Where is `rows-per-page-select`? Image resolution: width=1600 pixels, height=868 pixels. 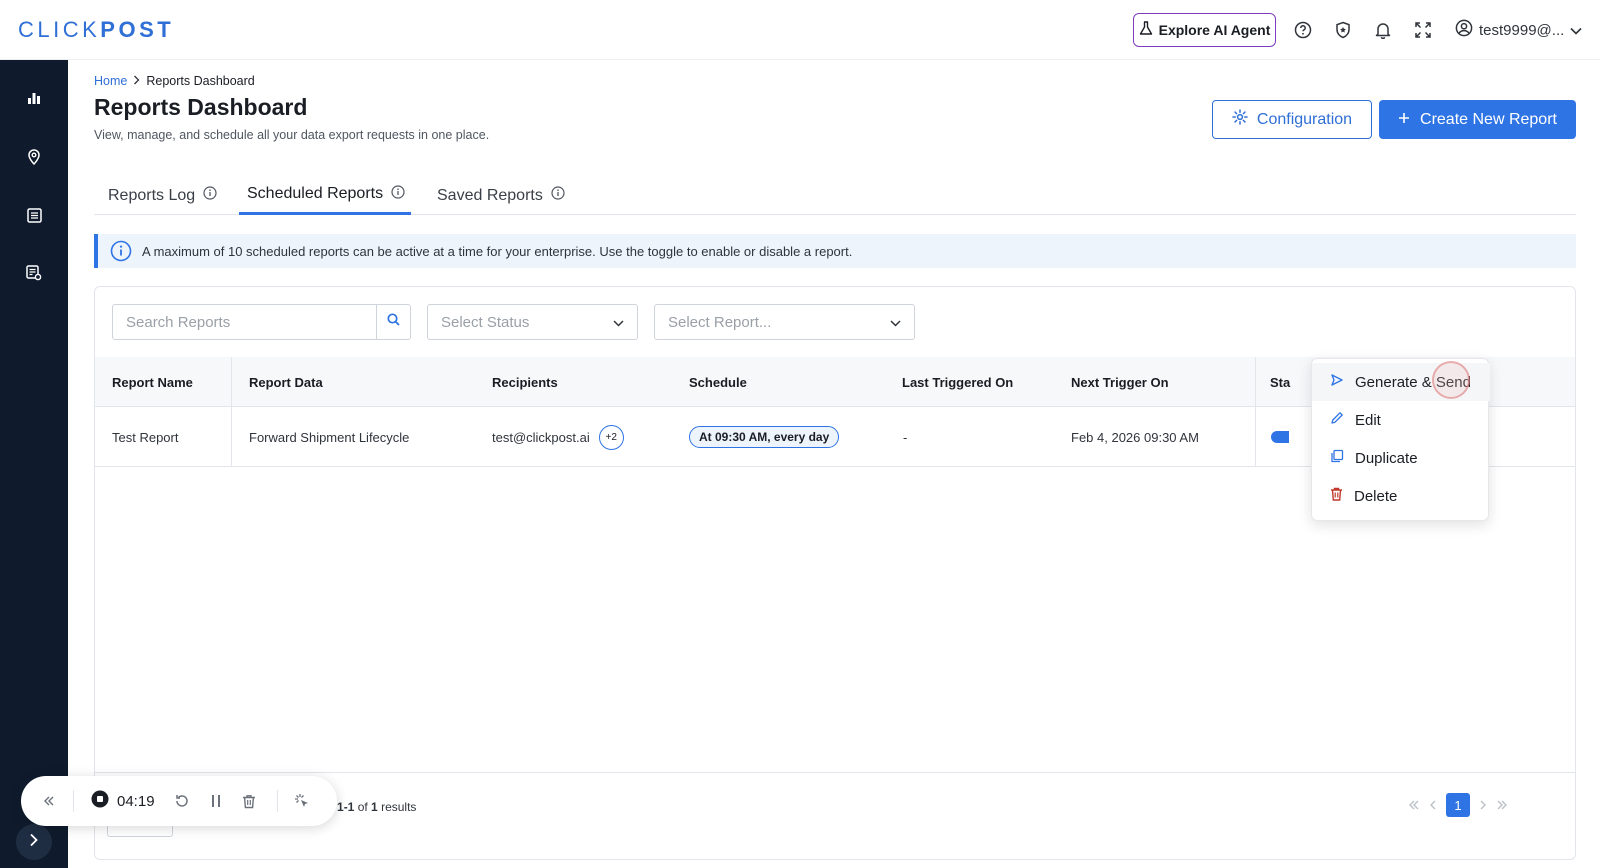 rows-per-page-select is located at coordinates (140, 831).